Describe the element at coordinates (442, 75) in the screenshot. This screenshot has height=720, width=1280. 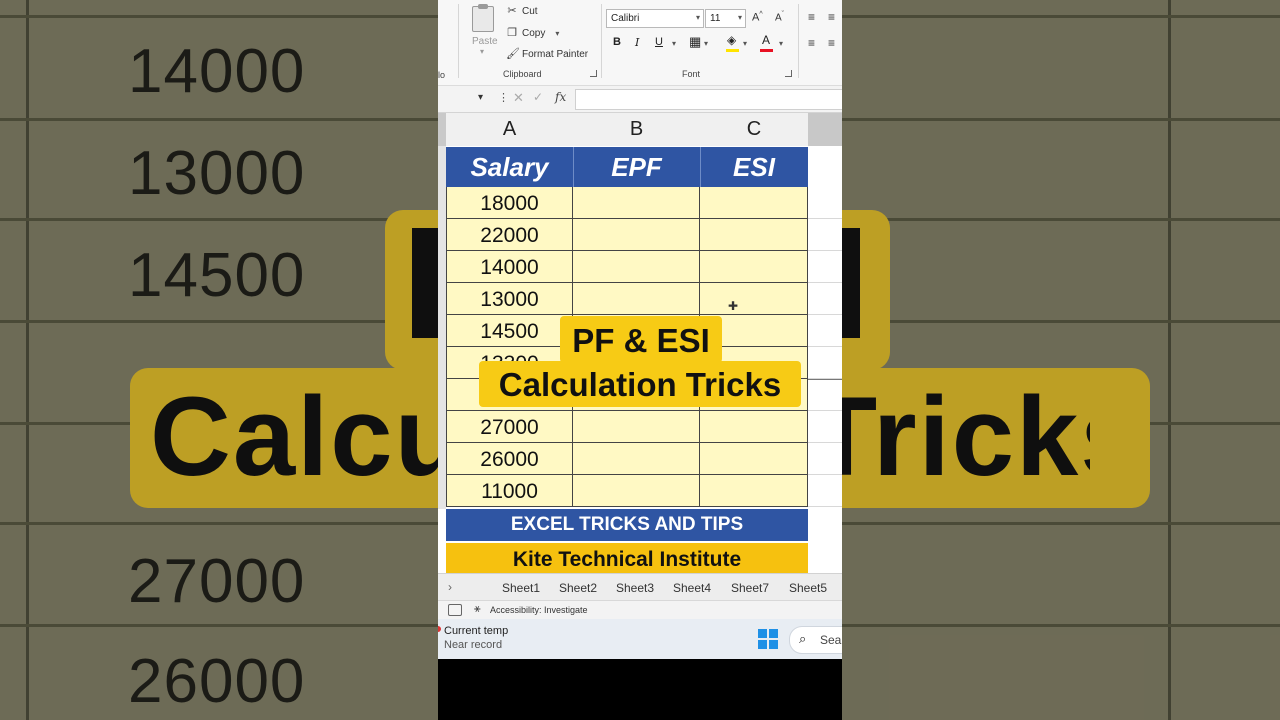
I see `ribbon-cut-label: lo` at that location.